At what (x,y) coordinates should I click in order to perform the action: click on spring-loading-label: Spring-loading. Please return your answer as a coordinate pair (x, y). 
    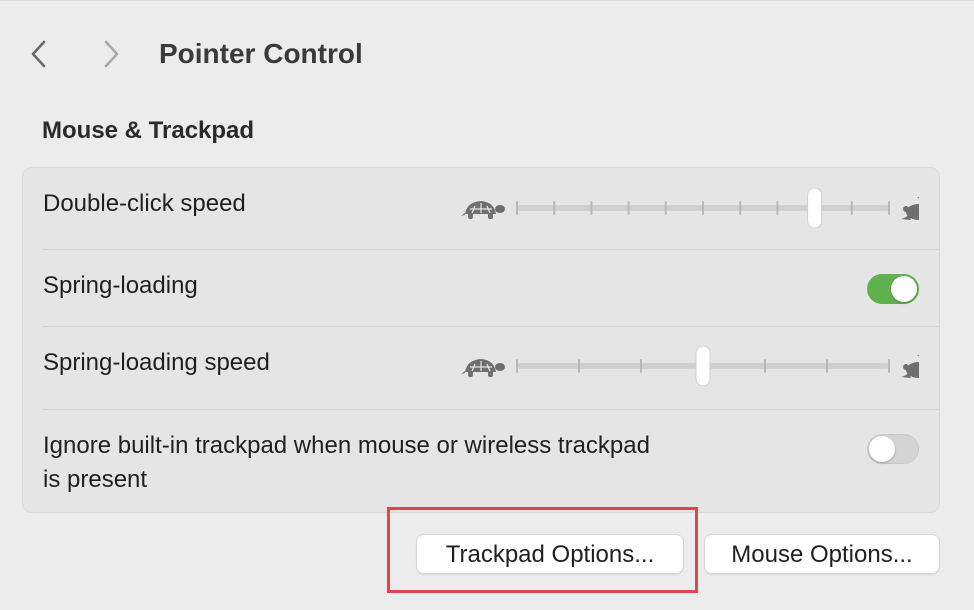
    Looking at the image, I should click on (120, 285).